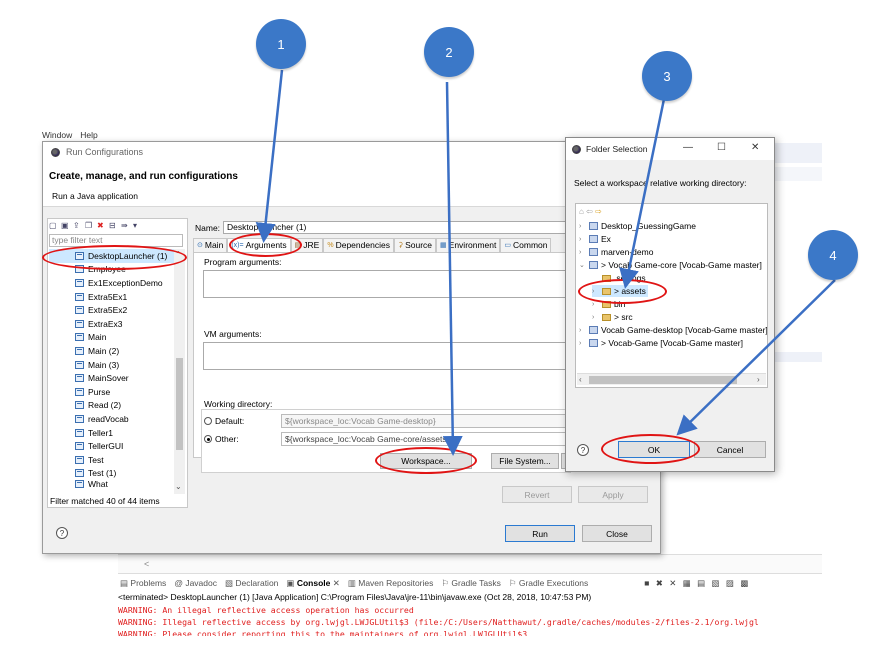 The width and height of the screenshot is (874, 670). Describe the element at coordinates (281, 44) in the screenshot. I see `callout-1: 1` at that location.